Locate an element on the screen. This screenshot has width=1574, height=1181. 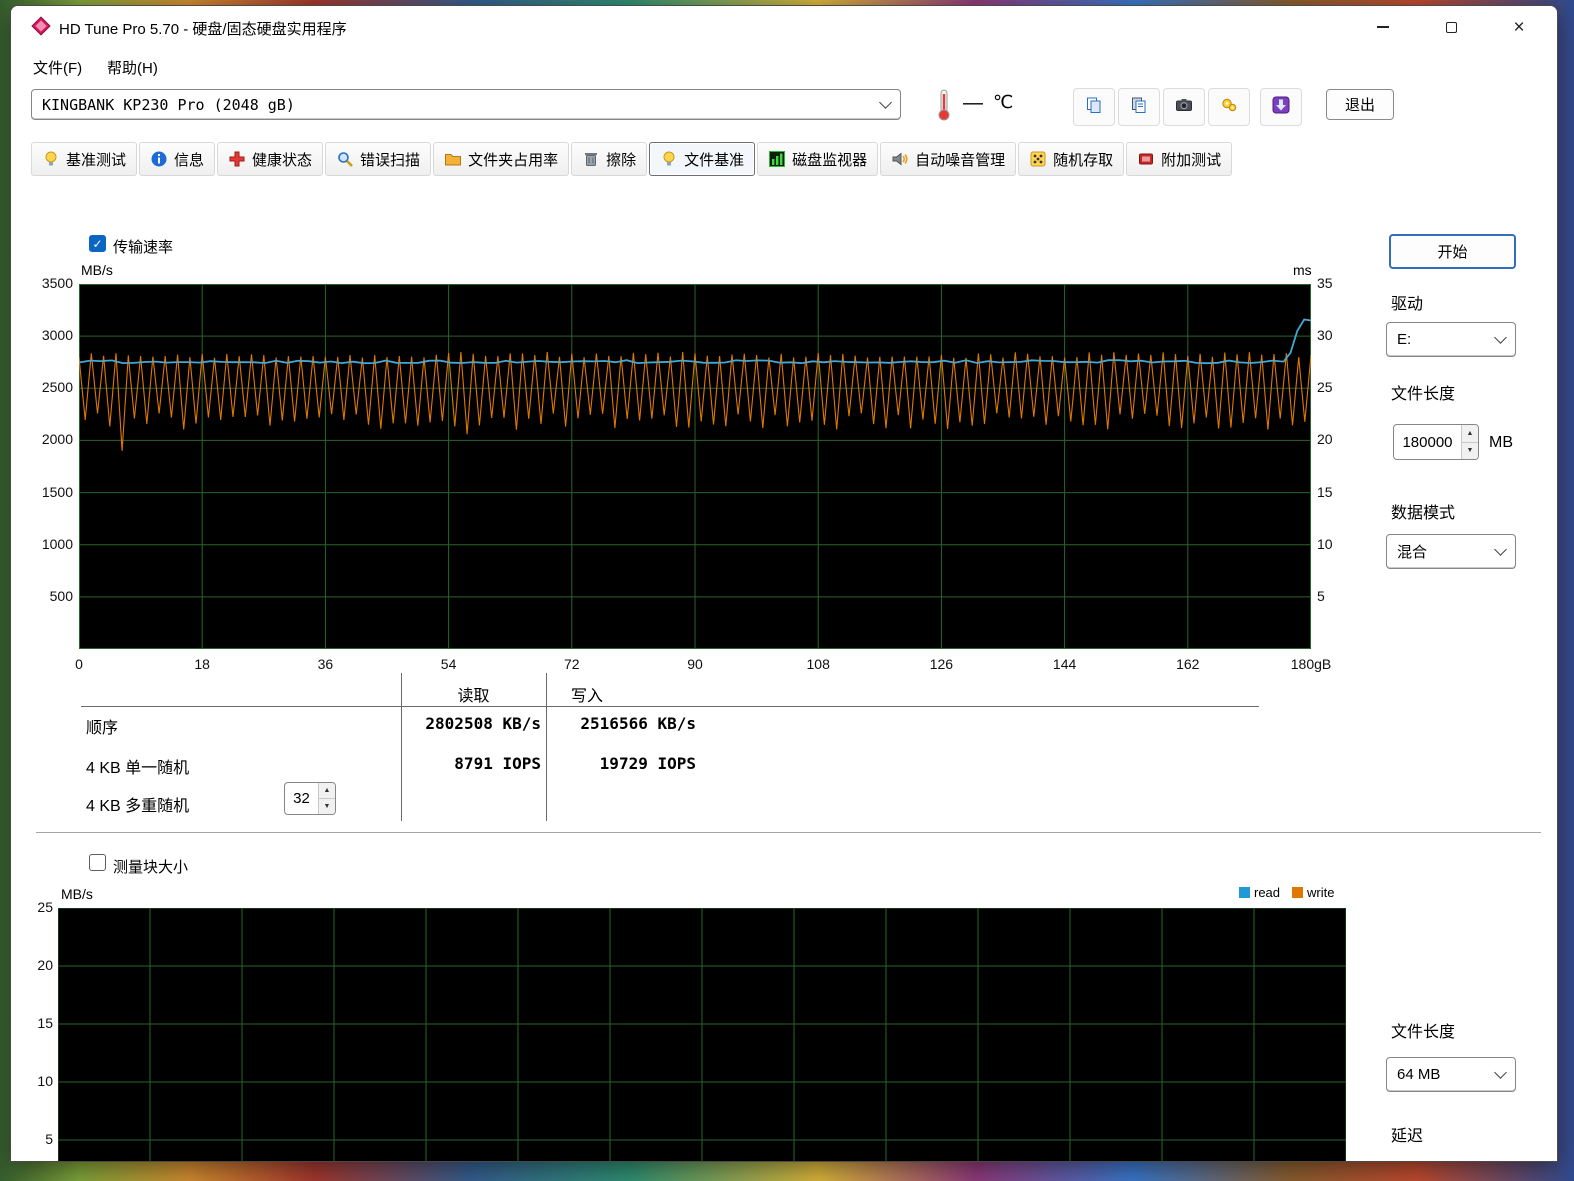
drive-label: 驱动 is located at coordinates (1407, 304).